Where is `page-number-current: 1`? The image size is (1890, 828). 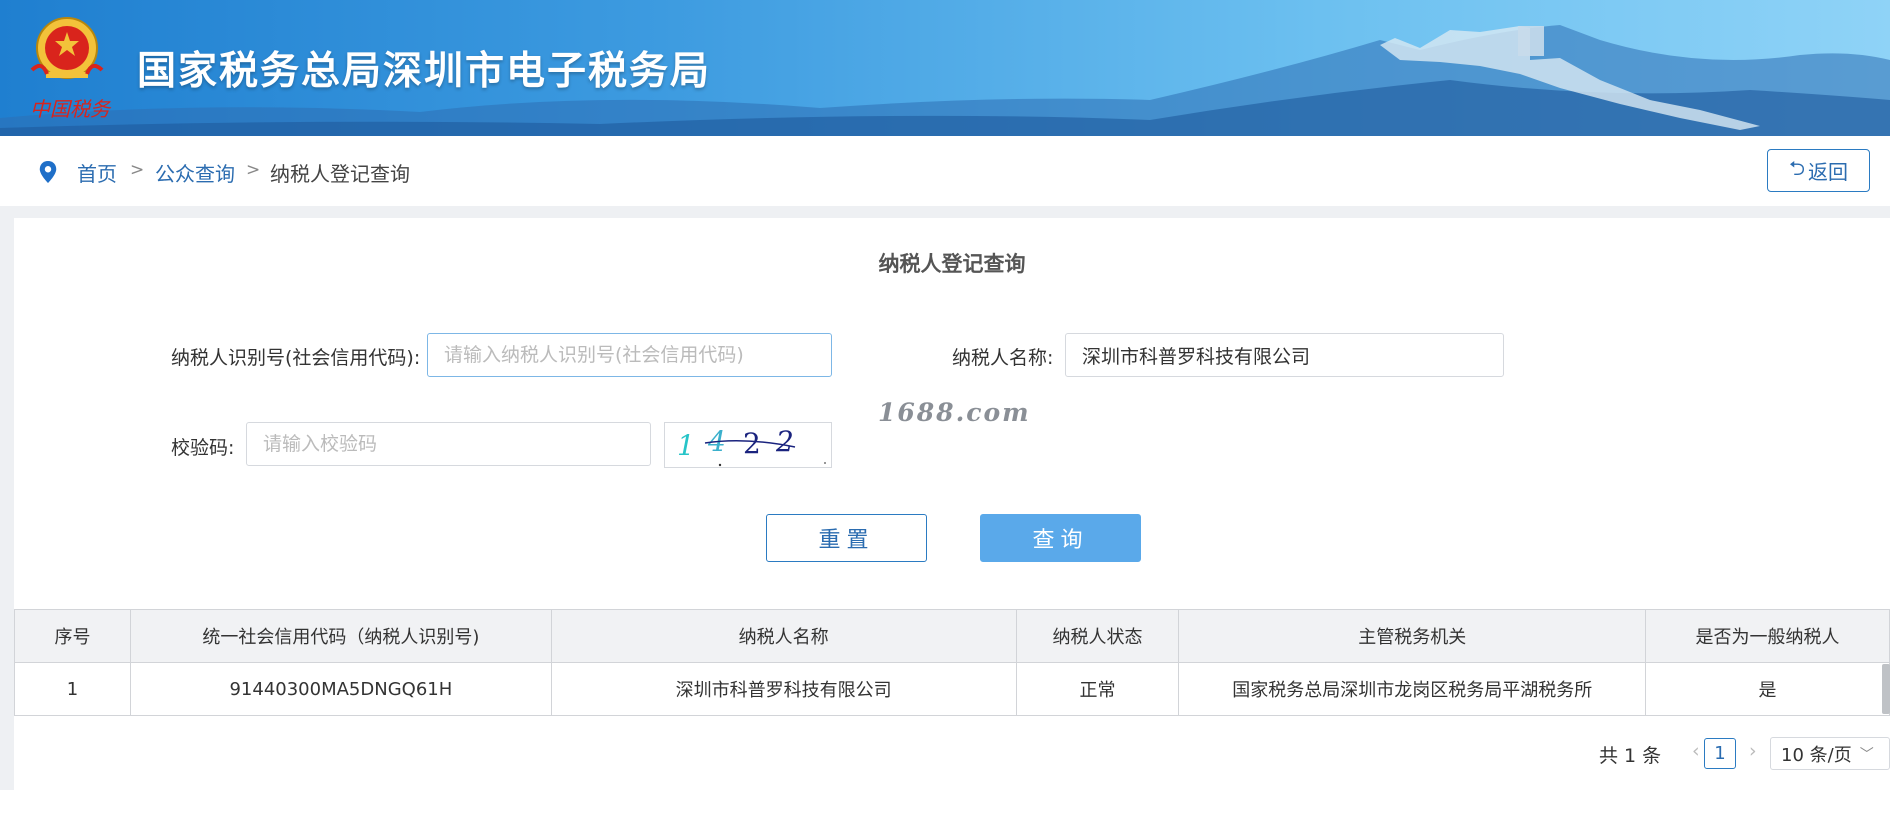 page-number-current: 1 is located at coordinates (1720, 753).